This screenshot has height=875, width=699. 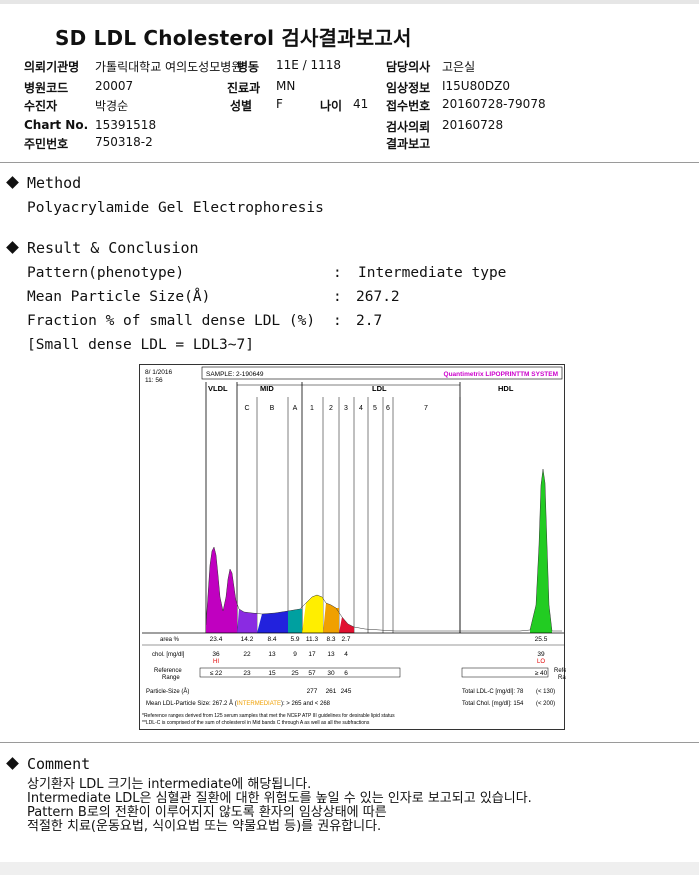 What do you see at coordinates (309, 65) in the screenshot?
I see `ward-value: 11E / 1118` at bounding box center [309, 65].